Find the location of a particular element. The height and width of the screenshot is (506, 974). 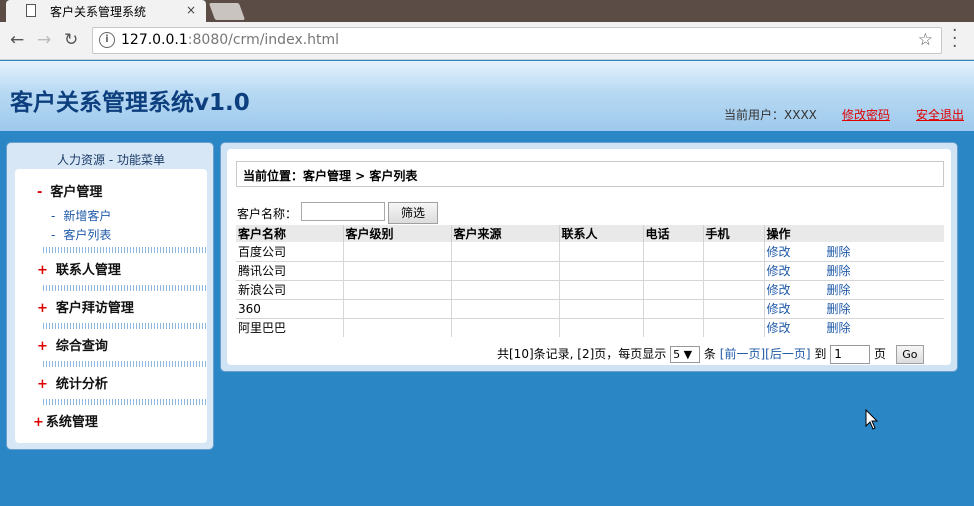

menu-customer-management: - 客户管理 is located at coordinates (69, 190).